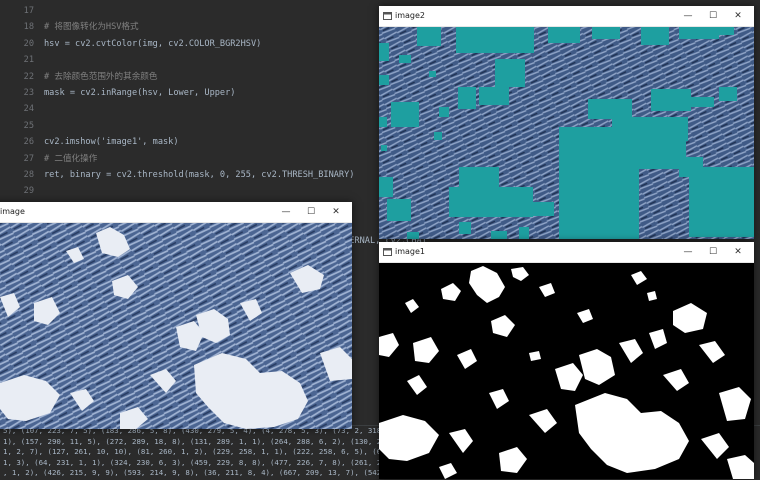 Image resolution: width=760 pixels, height=480 pixels. What do you see at coordinates (22, 126) in the screenshot?
I see `code-line: 25` at bounding box center [22, 126].